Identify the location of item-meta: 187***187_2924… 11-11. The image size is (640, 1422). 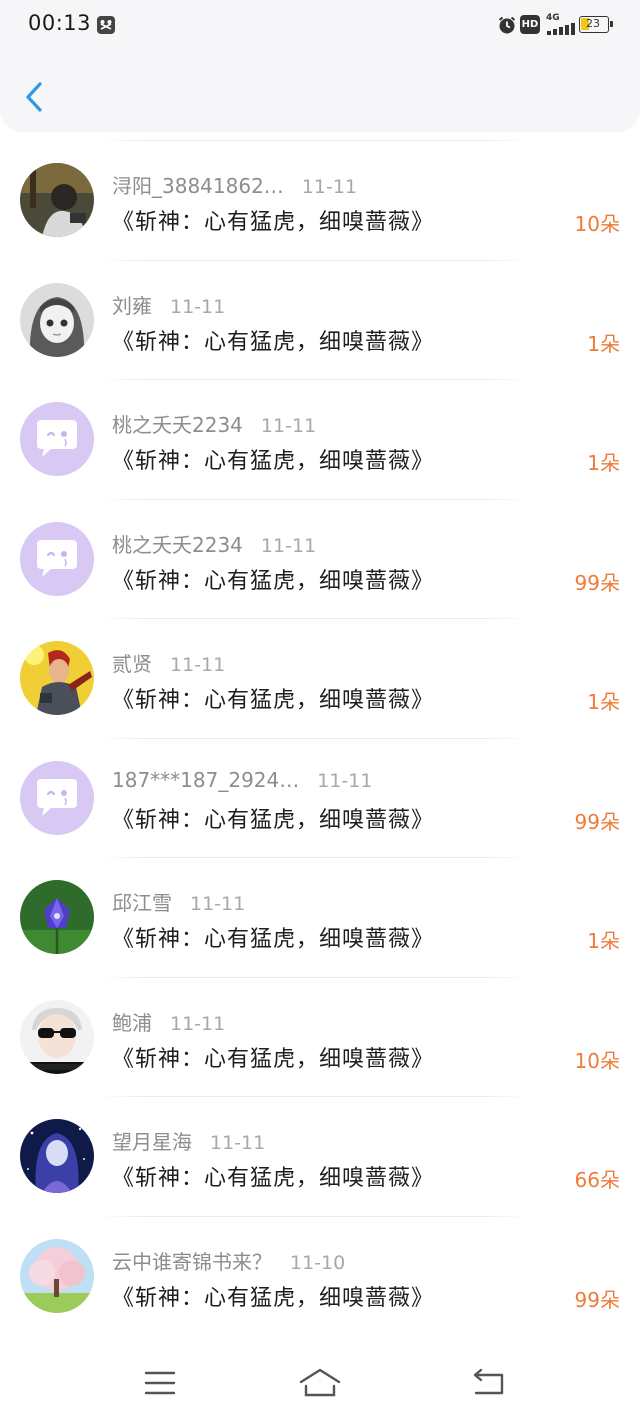
(242, 782).